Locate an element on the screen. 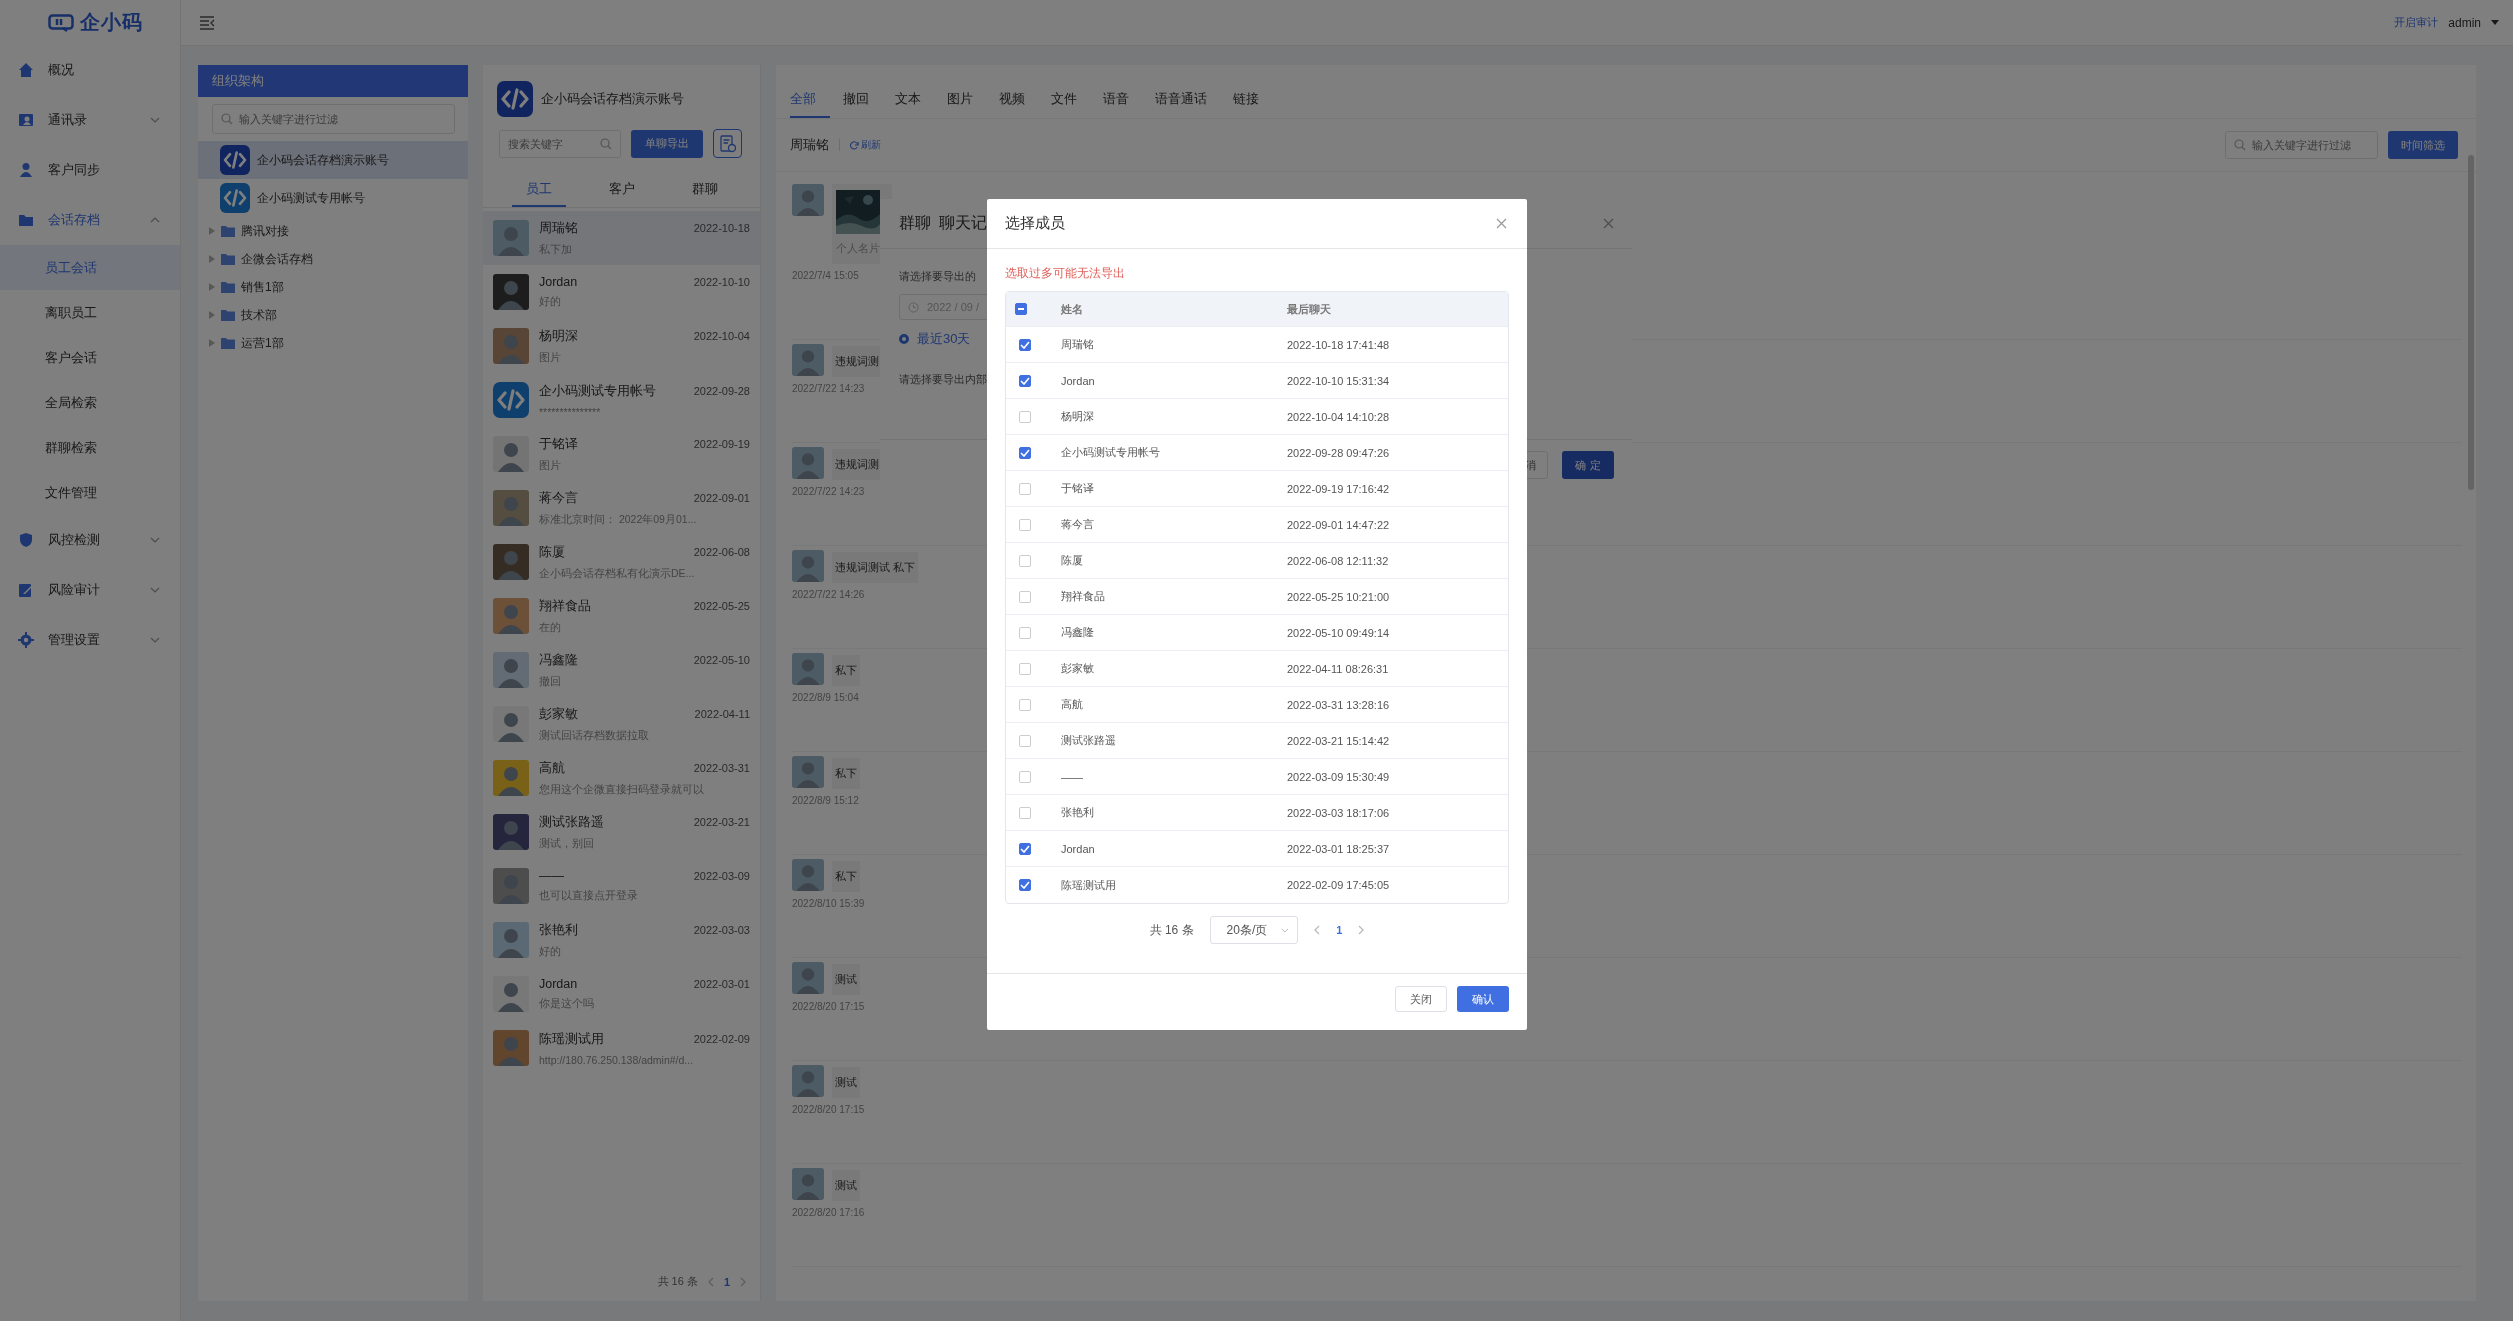 The width and height of the screenshot is (2513, 1321). nav-item: 客户同步 is located at coordinates (90, 170).